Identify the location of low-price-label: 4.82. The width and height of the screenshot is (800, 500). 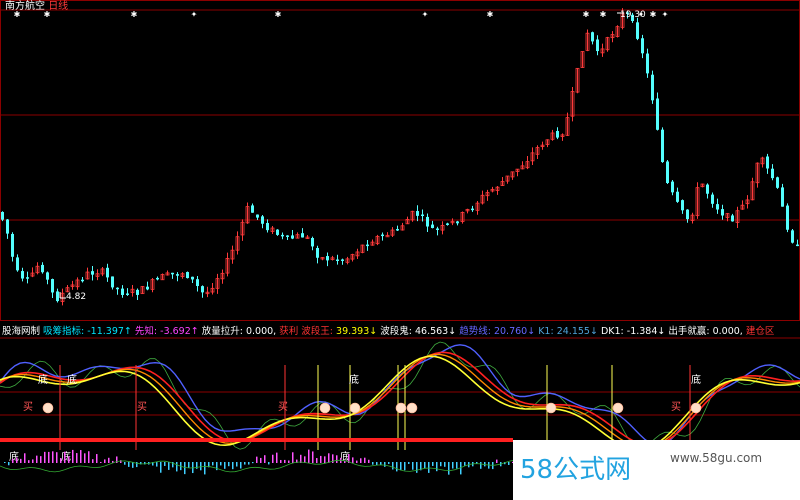
(76, 297).